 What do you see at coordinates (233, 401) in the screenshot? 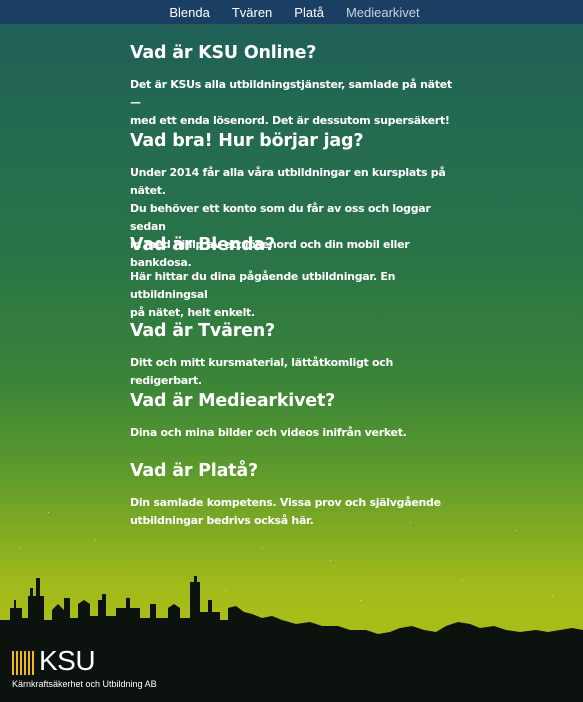
I see `section-title: Vad är Mediearkivet?` at bounding box center [233, 401].